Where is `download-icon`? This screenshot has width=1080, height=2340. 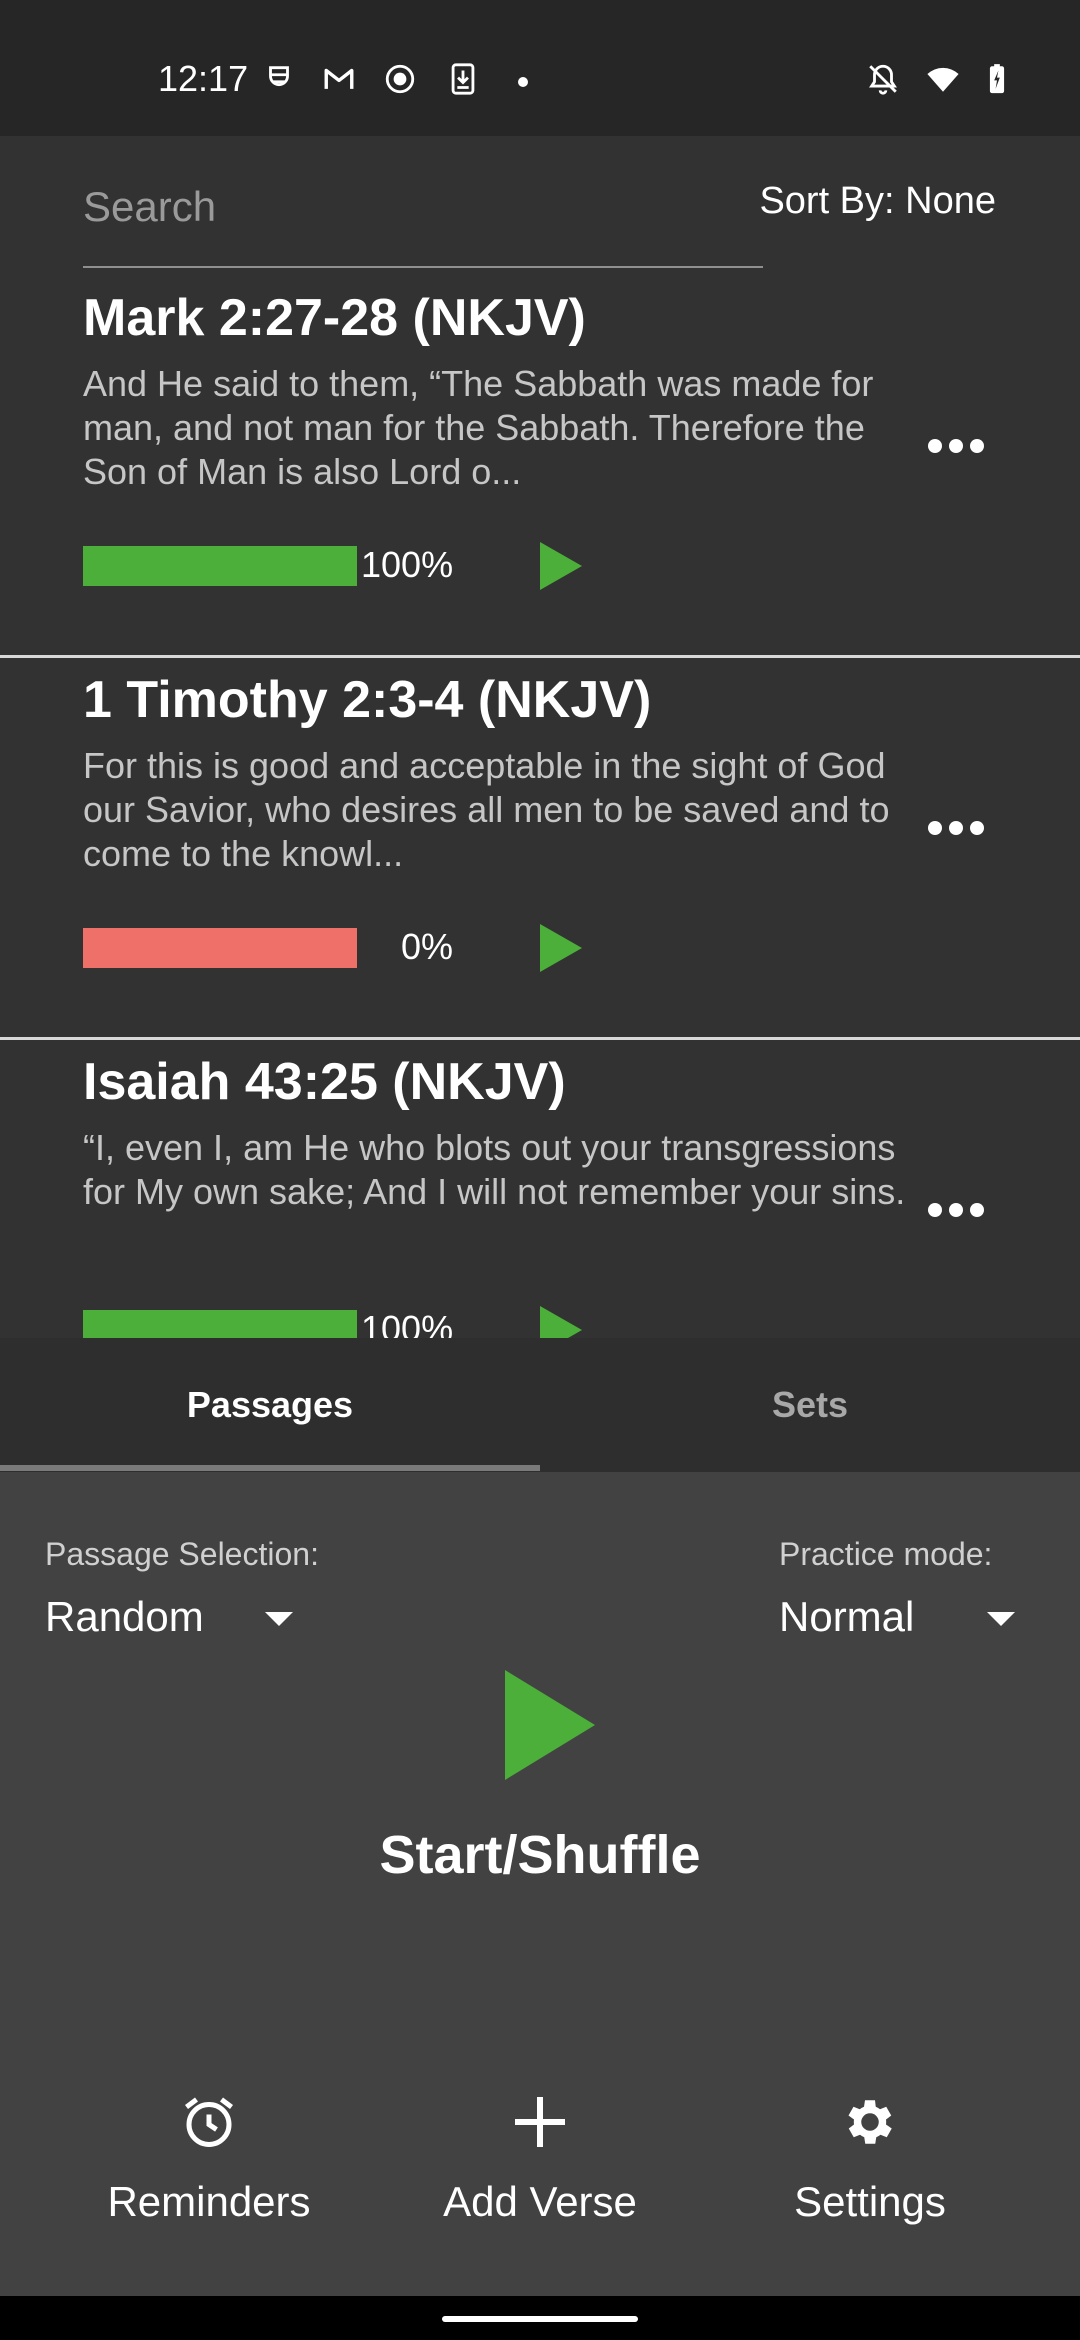 download-icon is located at coordinates (463, 79).